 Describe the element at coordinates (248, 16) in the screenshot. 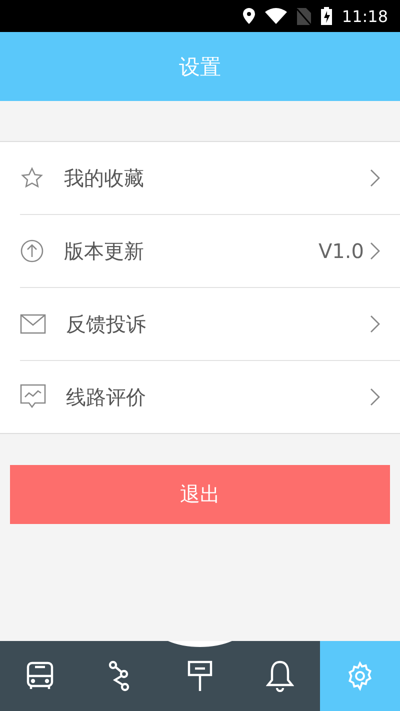

I see `location-icon` at that location.